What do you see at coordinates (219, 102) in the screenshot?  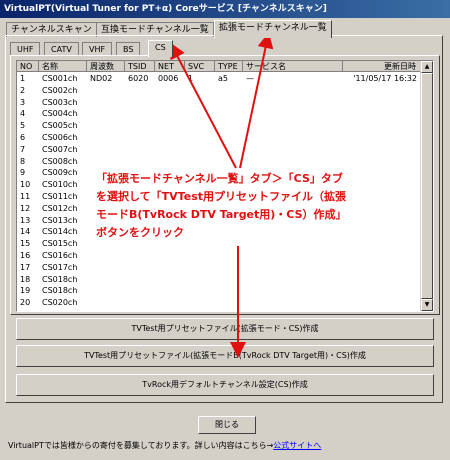 I see `table-row: 3 CS003ch` at bounding box center [219, 102].